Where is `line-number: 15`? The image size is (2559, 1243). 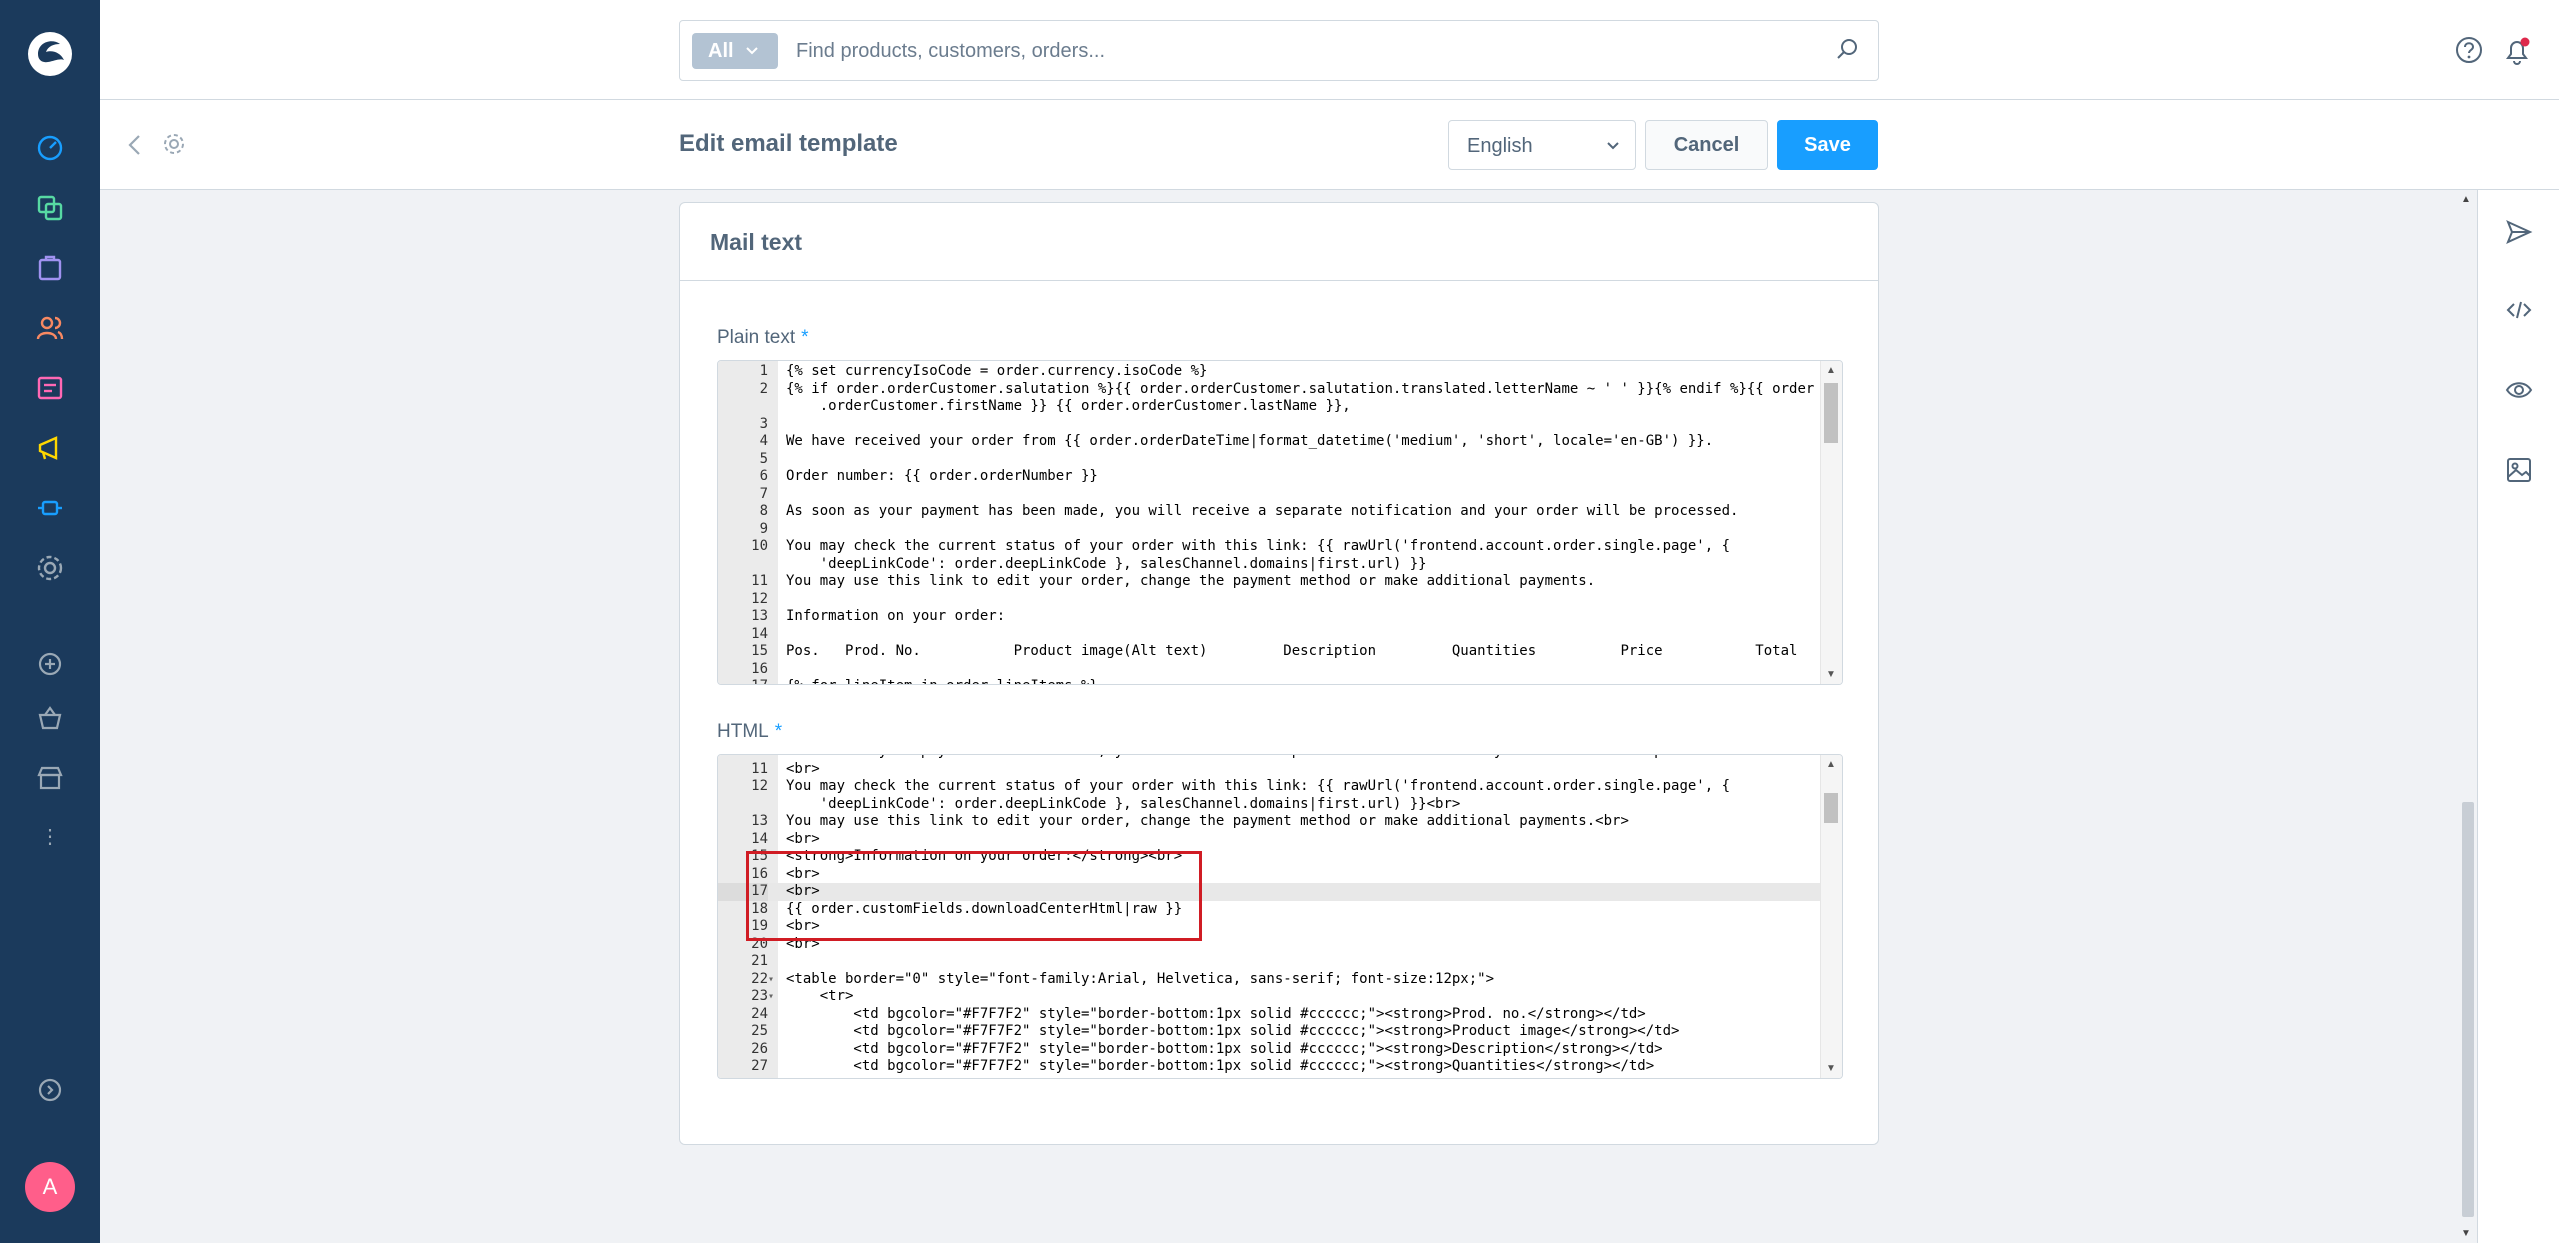
line-number: 15 is located at coordinates (759, 651).